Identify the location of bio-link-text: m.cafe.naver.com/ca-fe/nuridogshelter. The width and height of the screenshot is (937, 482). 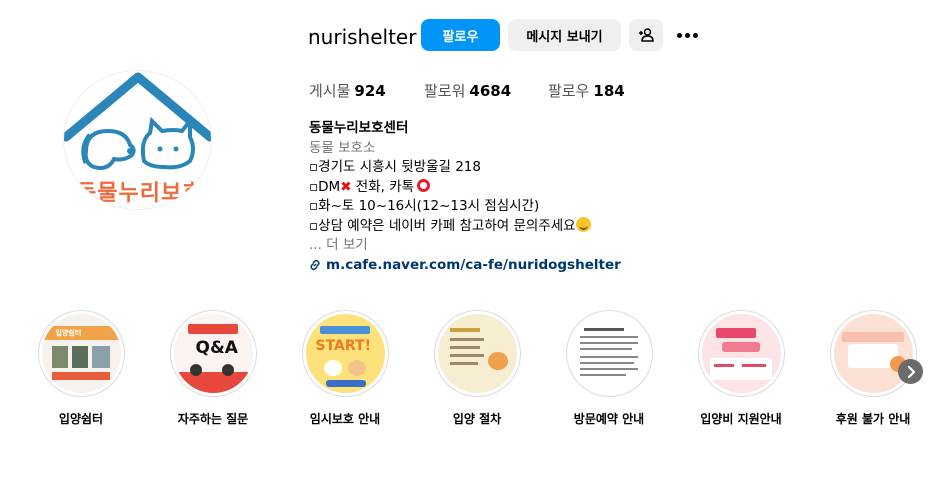
(473, 264).